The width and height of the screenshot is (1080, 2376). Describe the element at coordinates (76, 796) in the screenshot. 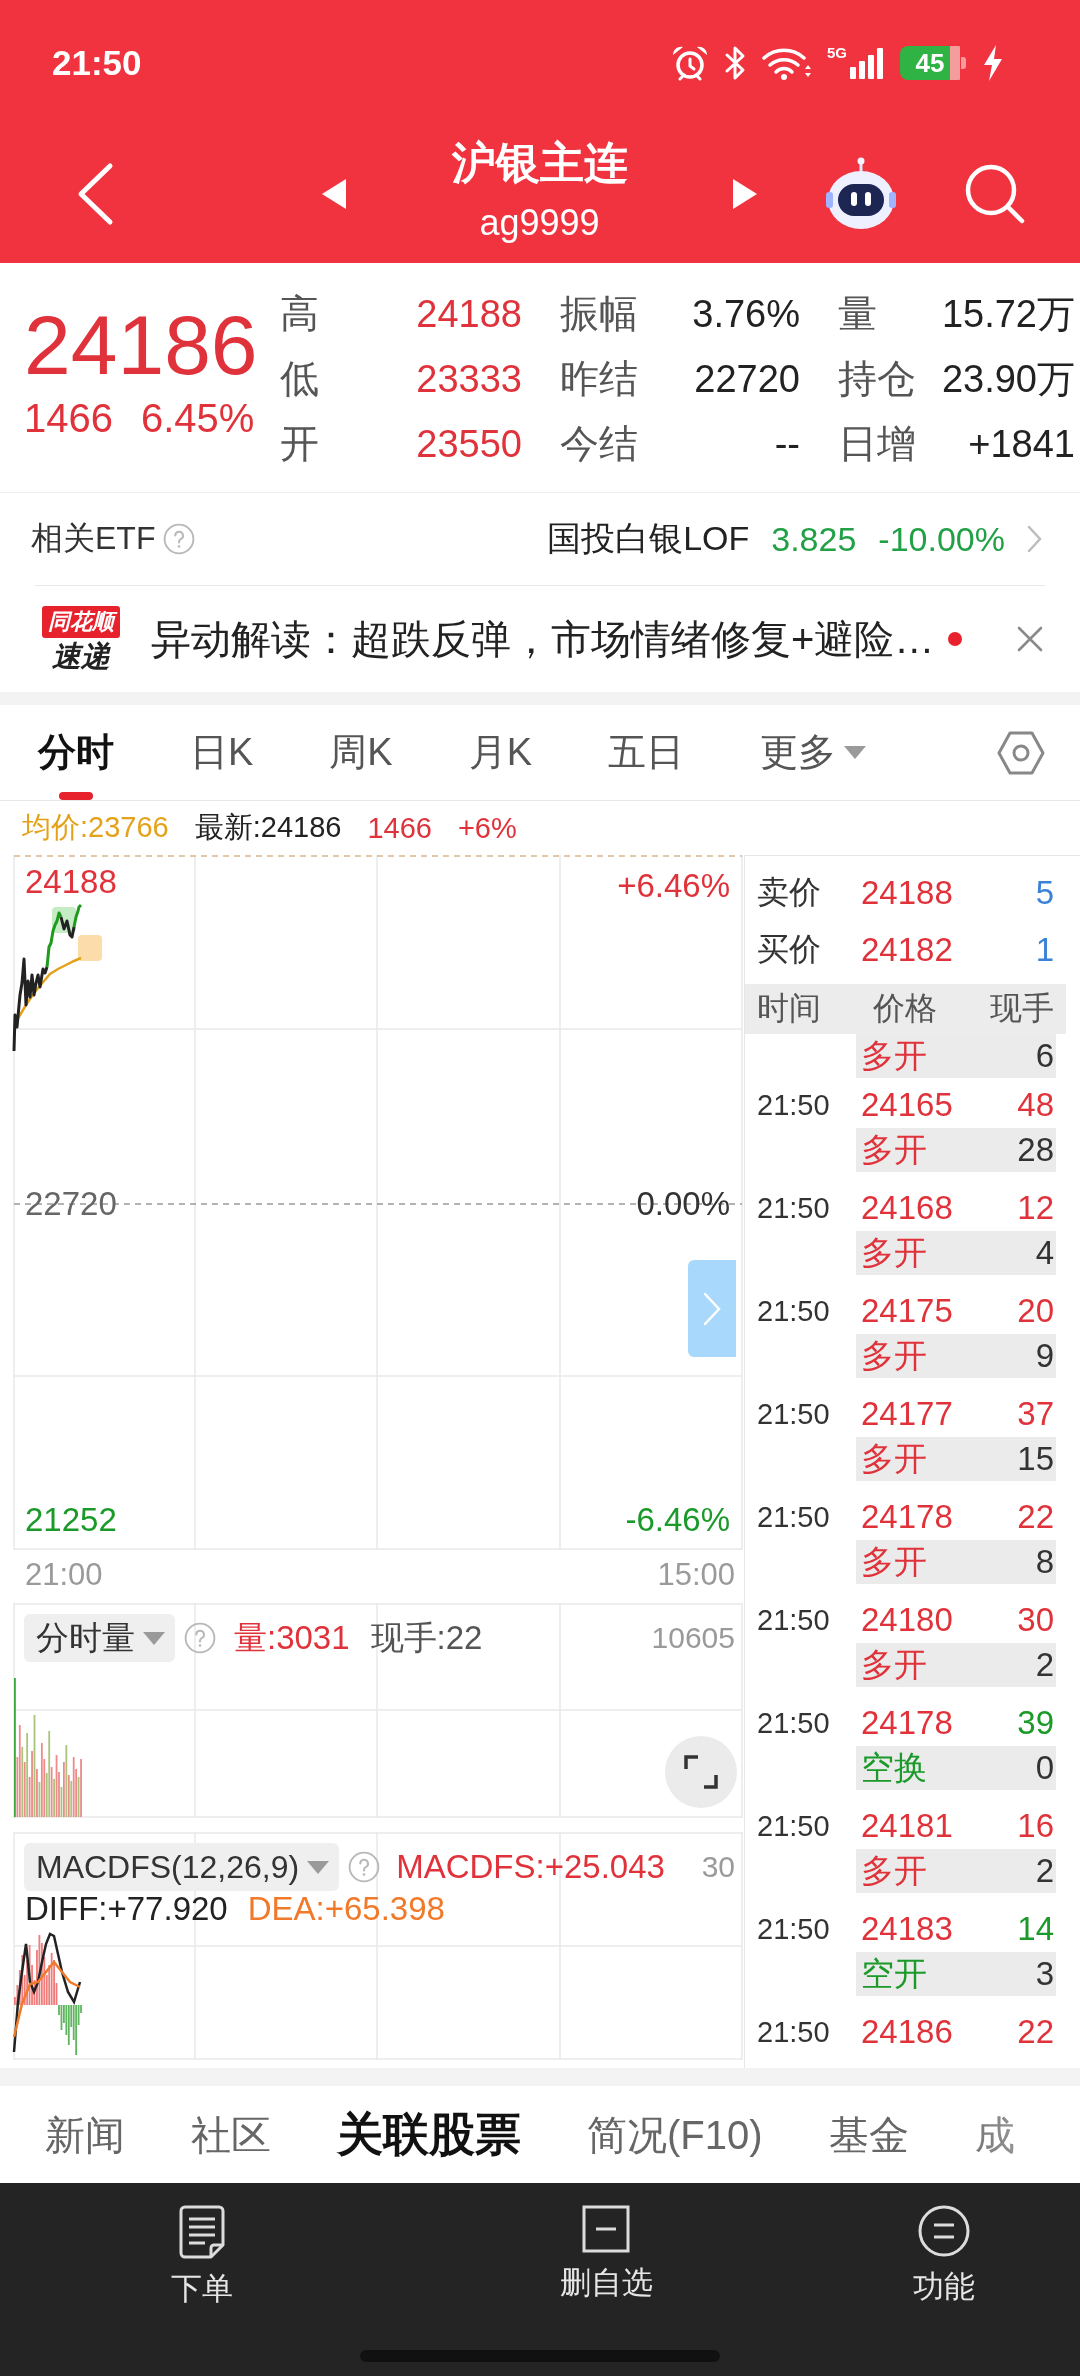

I see `tab-indicator` at that location.